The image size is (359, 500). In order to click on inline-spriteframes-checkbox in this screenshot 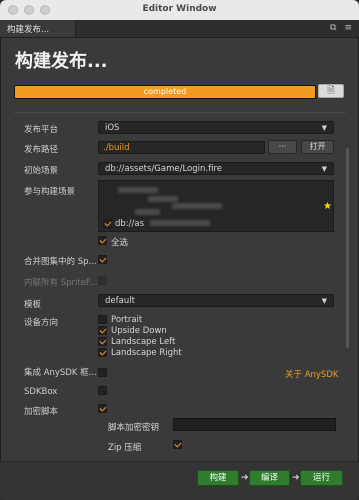, I will do `click(102, 280)`.